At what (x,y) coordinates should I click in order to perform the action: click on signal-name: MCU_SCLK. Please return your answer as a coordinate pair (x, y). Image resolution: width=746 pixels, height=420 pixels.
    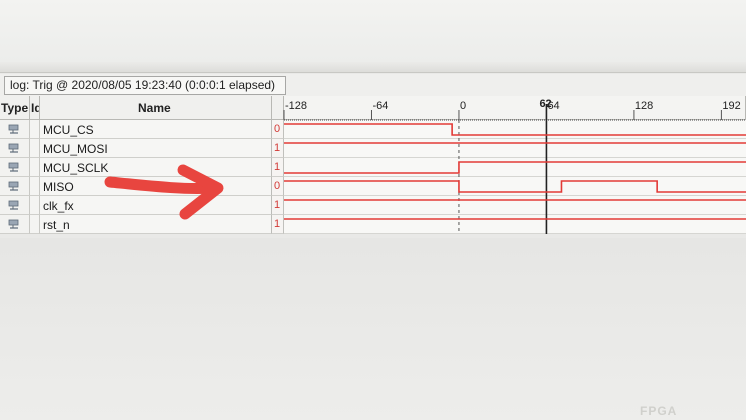
    Looking at the image, I should click on (76, 168).